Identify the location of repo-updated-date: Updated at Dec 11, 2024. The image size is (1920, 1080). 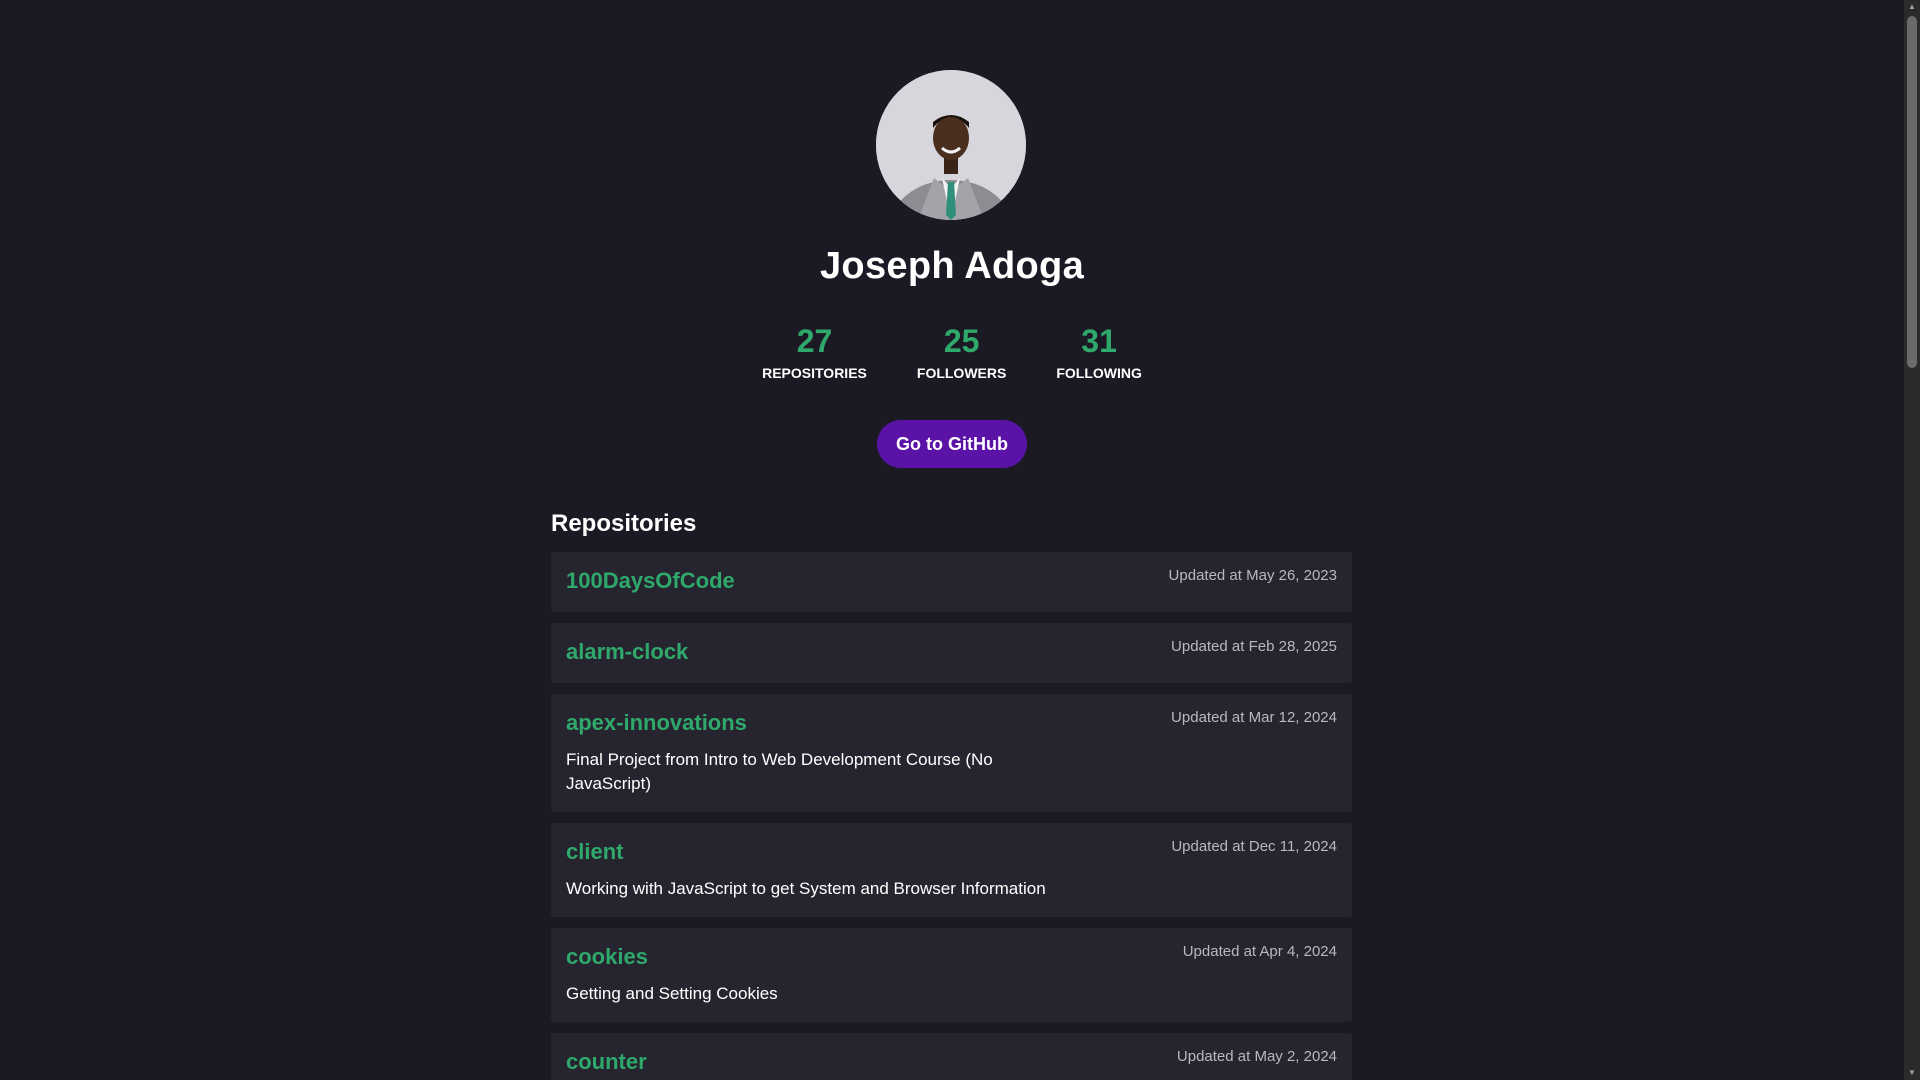
(1254, 846).